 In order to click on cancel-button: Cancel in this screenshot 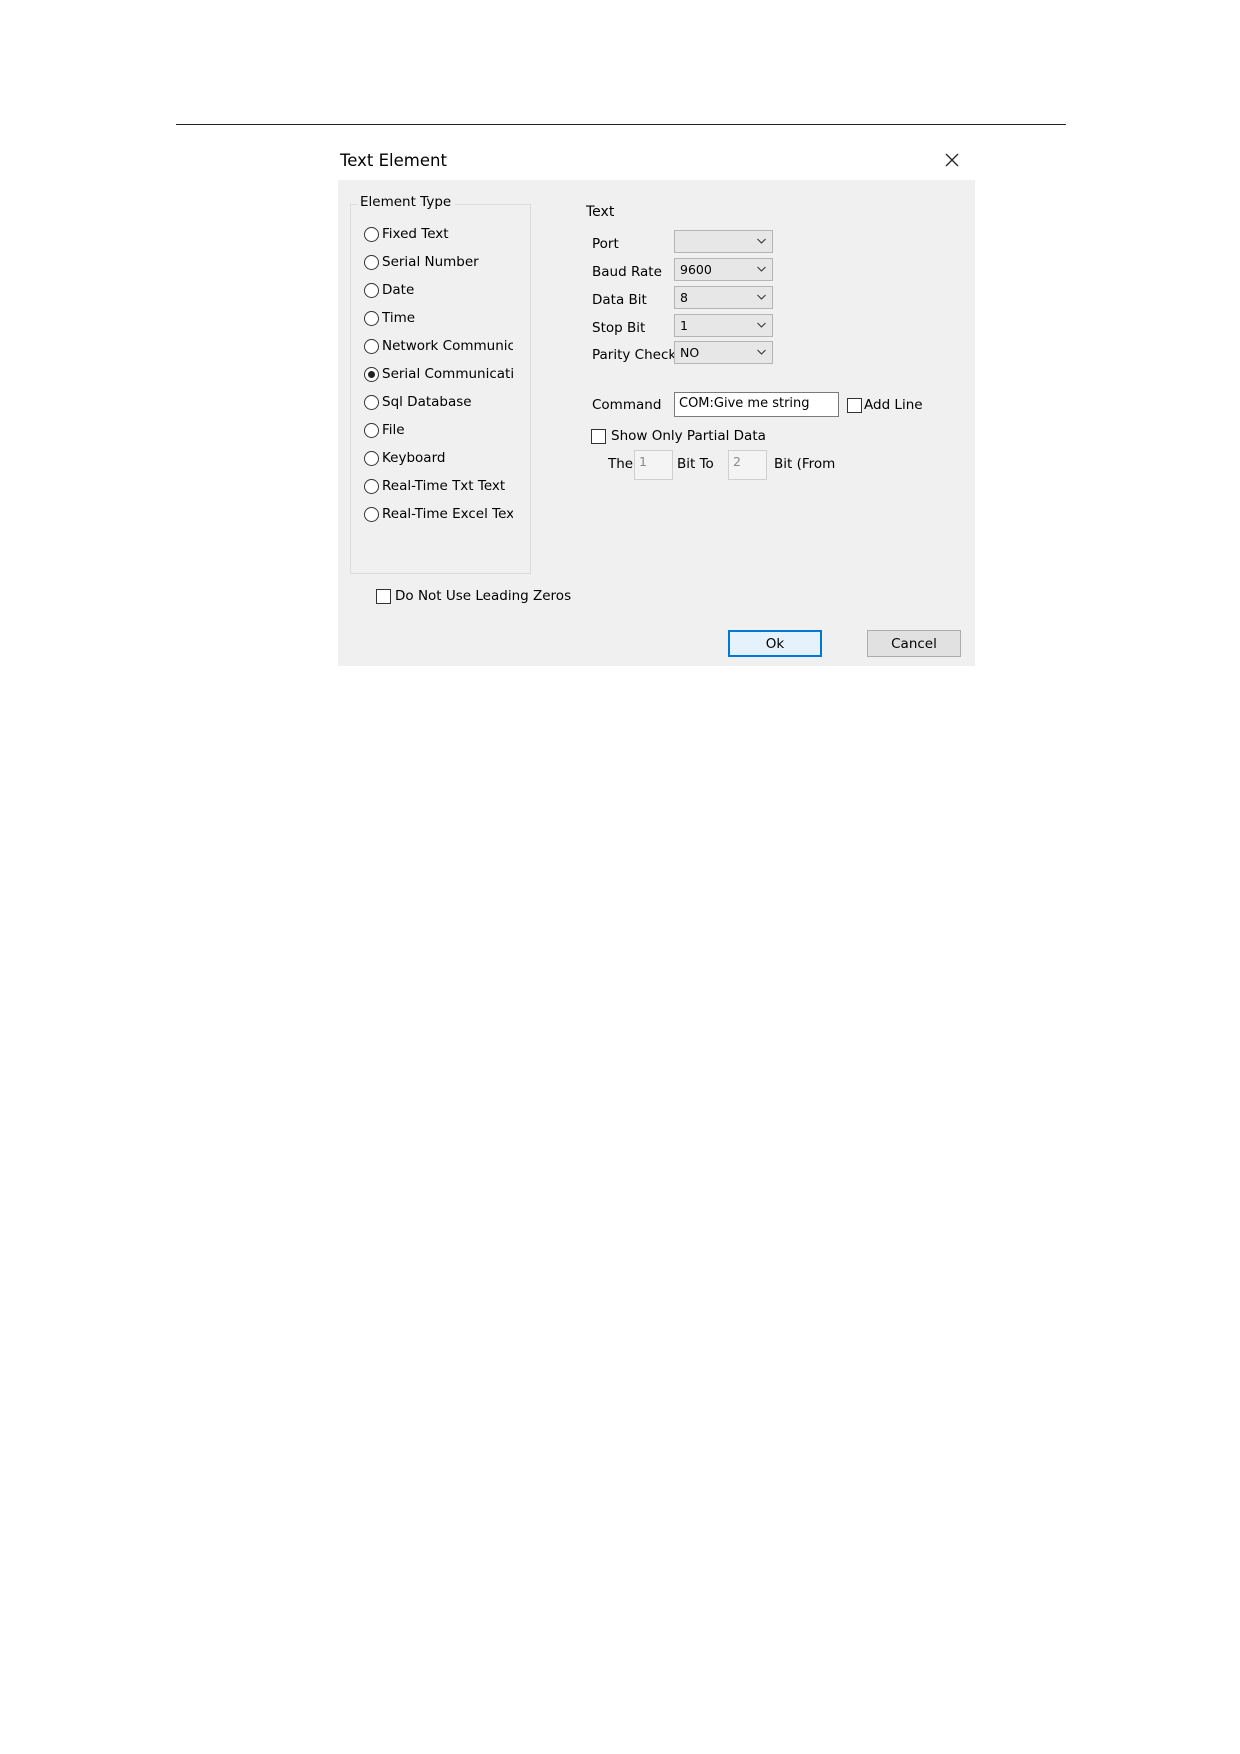, I will do `click(914, 643)`.